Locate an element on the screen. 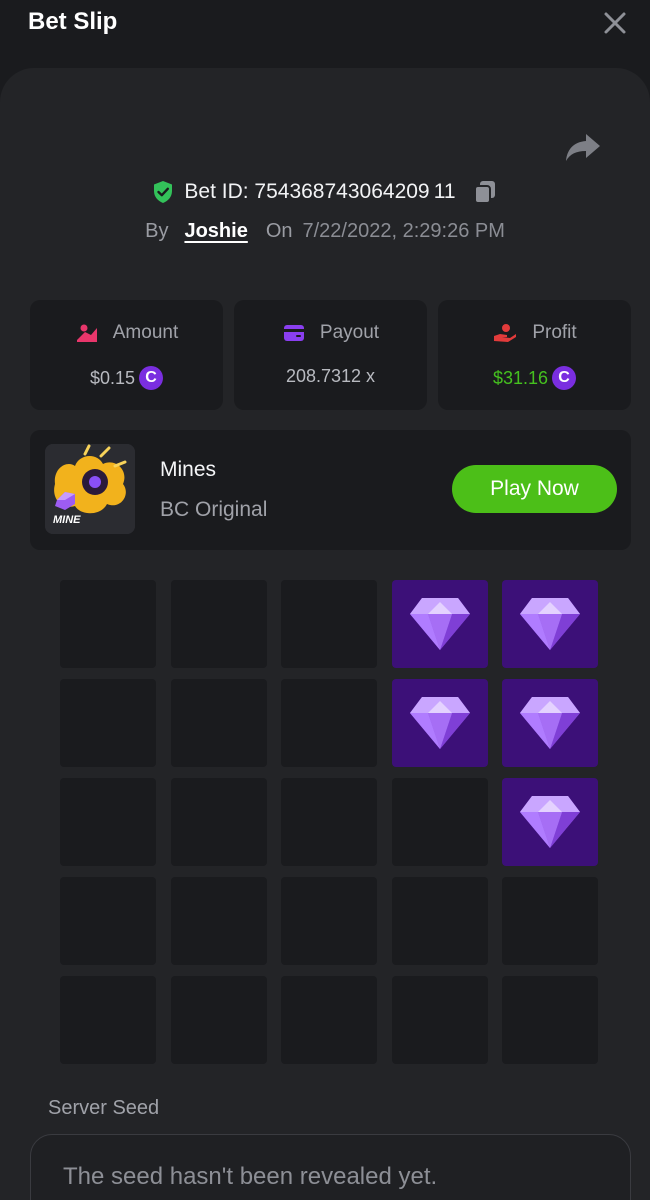 The width and height of the screenshot is (650, 1200). bet-date: 7/22/2022, 2:29:26 PM is located at coordinates (403, 230).